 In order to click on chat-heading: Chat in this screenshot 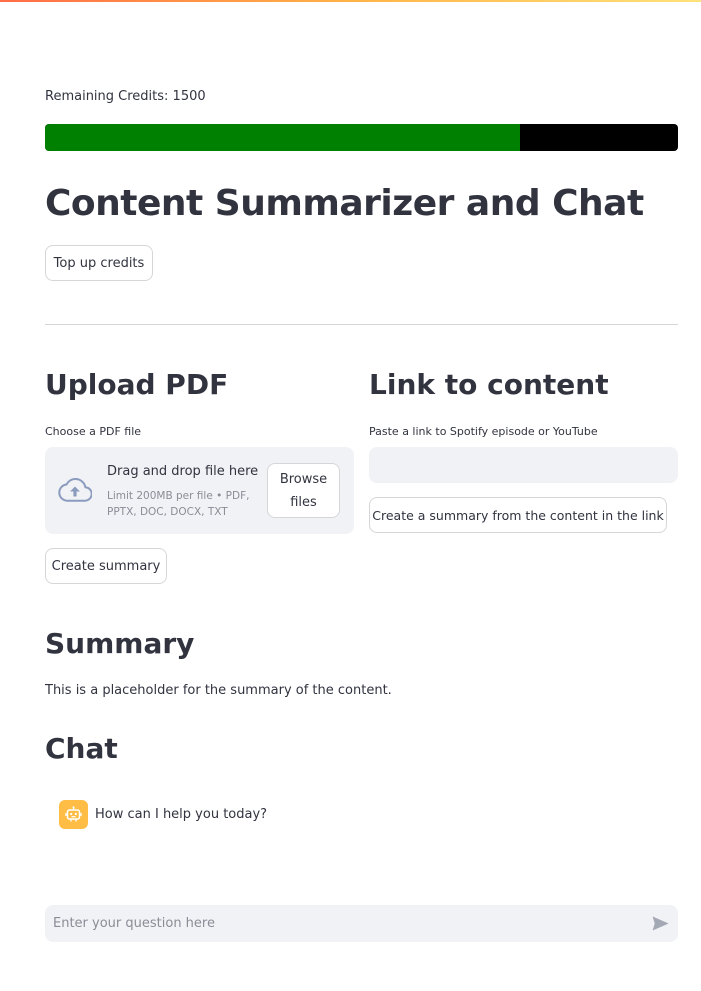, I will do `click(81, 748)`.